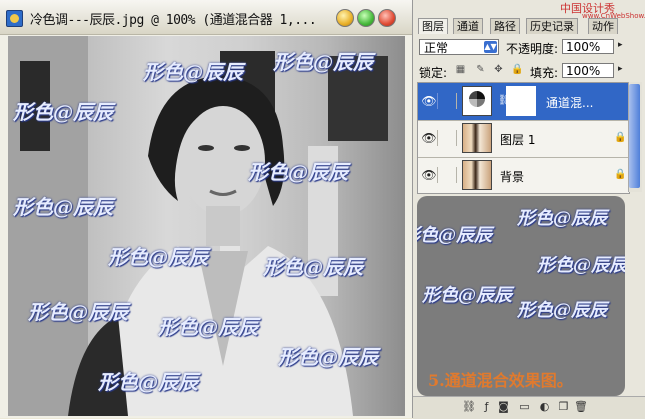  I want to click on maximize-button, so click(366, 18).